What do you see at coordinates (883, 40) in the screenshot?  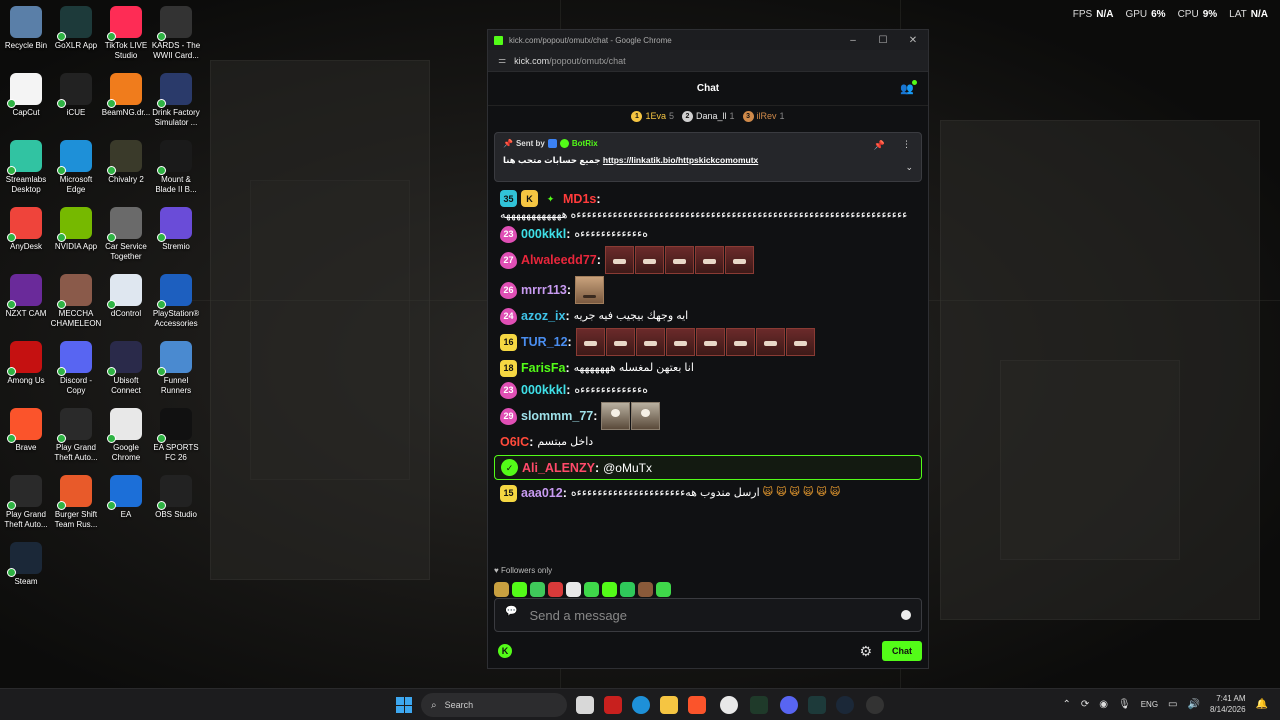 I see `maximize-icon: ☐` at bounding box center [883, 40].